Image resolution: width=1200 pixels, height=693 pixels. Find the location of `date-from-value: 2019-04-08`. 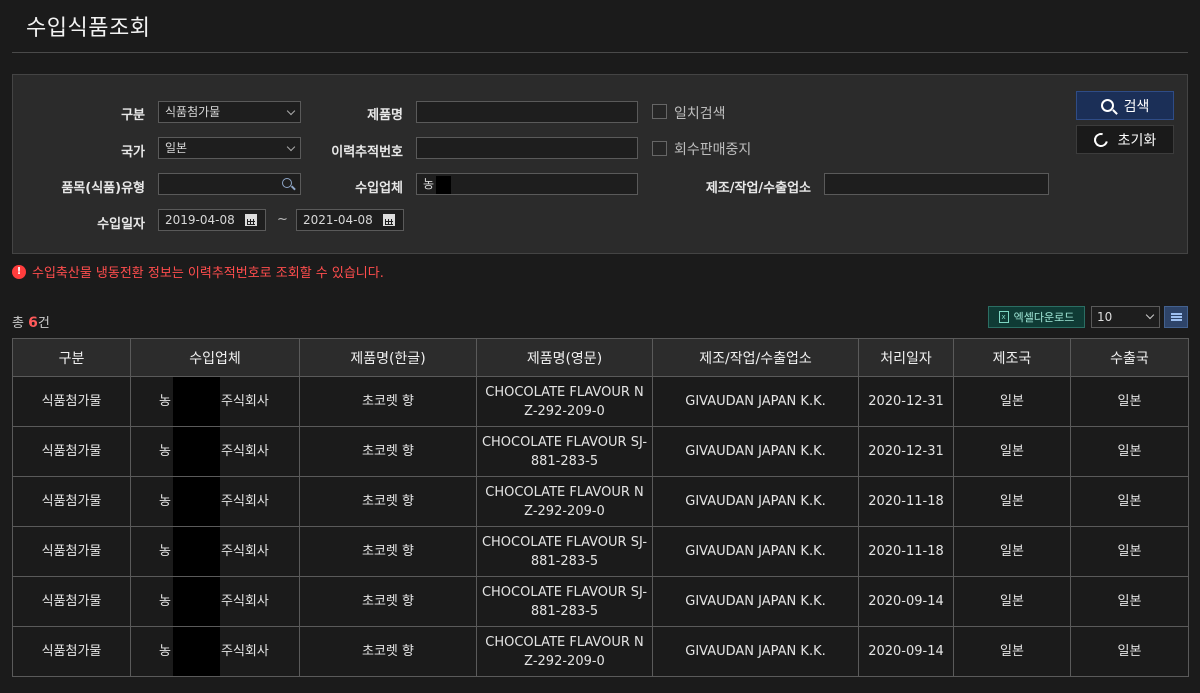

date-from-value: 2019-04-08 is located at coordinates (200, 220).